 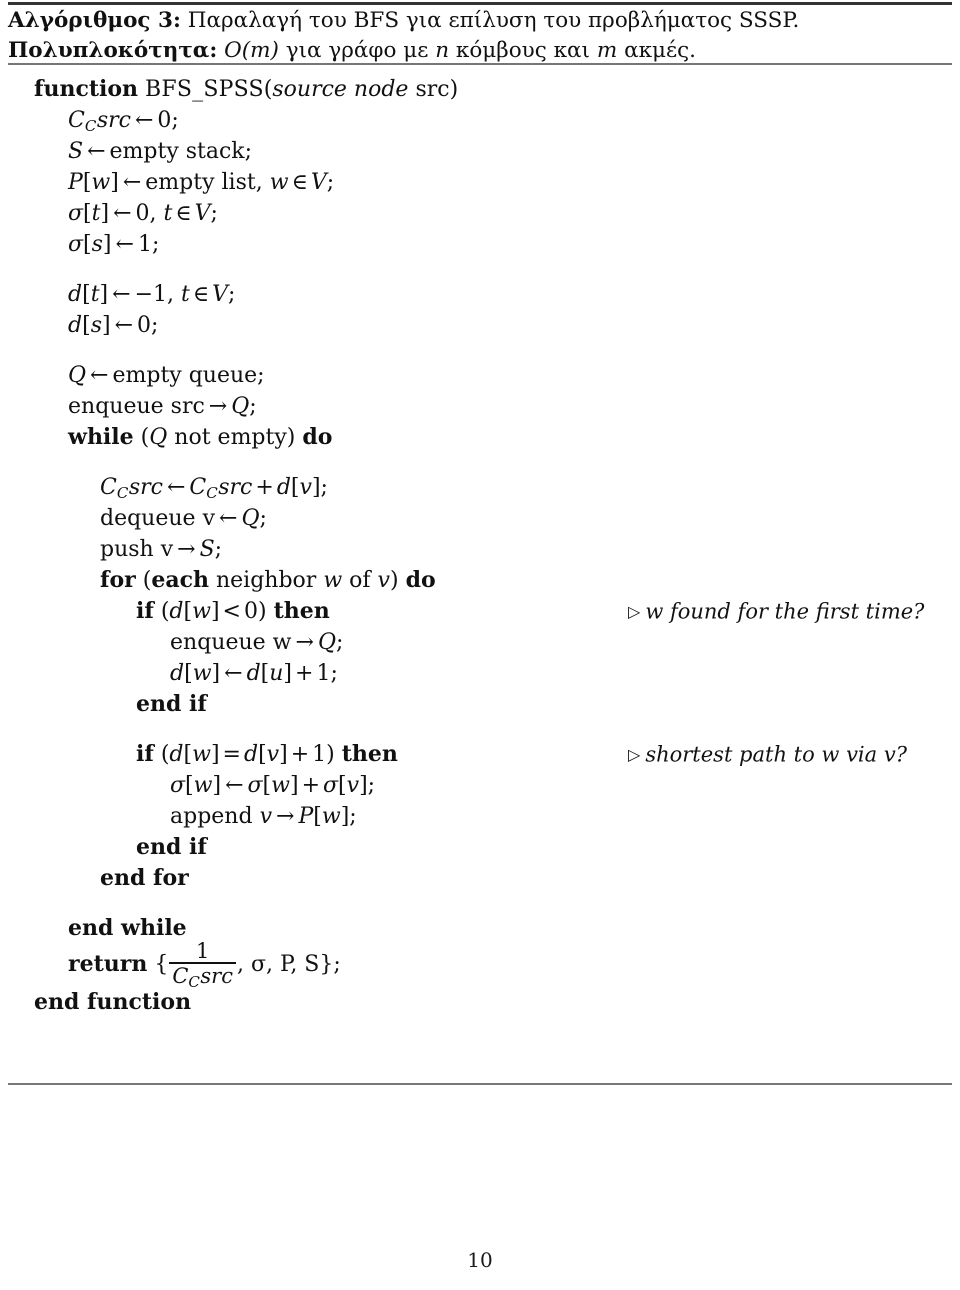 What do you see at coordinates (360, 580) in the screenshot?
I see `word-of: of` at bounding box center [360, 580].